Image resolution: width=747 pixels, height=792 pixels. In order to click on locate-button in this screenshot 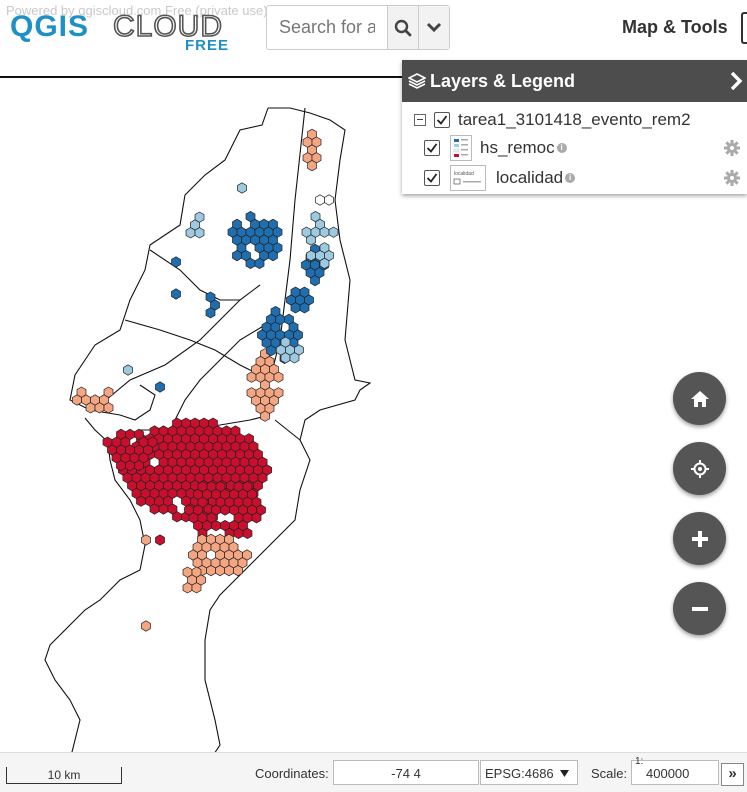, I will do `click(699, 468)`.